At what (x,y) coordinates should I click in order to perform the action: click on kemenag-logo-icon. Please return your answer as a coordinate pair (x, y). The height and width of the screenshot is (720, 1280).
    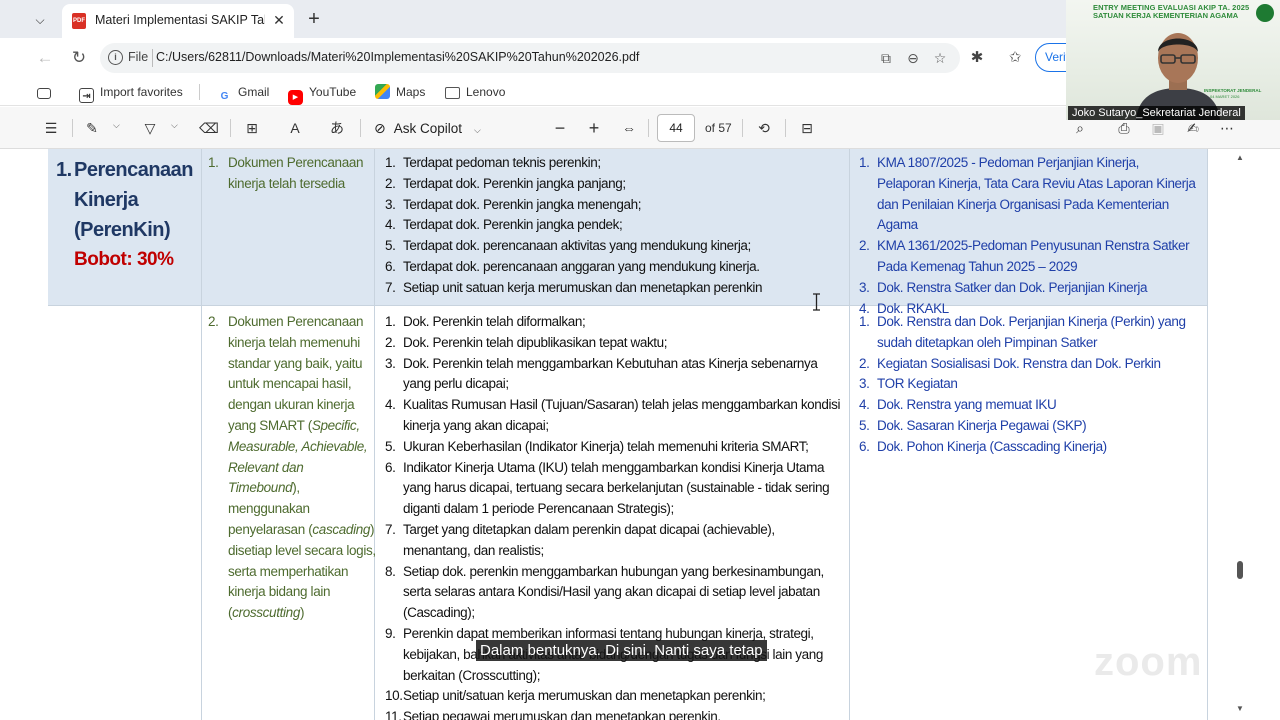
    Looking at the image, I should click on (1265, 13).